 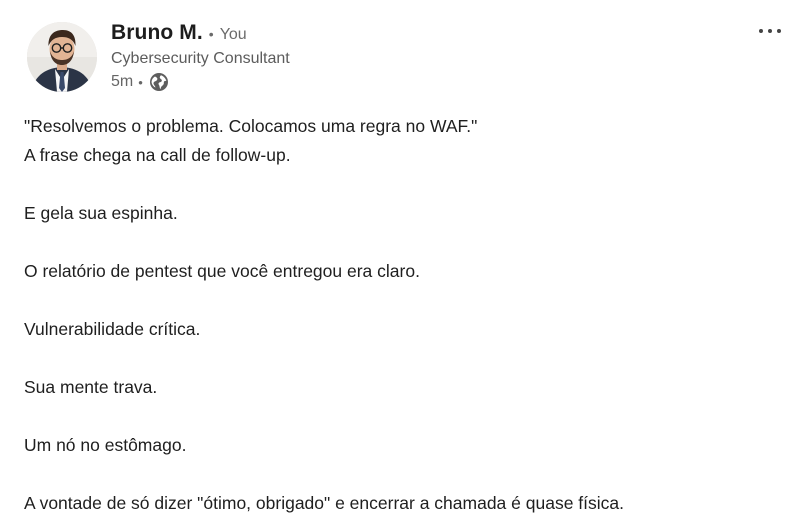 What do you see at coordinates (761, 31) in the screenshot?
I see `more-options-icon` at bounding box center [761, 31].